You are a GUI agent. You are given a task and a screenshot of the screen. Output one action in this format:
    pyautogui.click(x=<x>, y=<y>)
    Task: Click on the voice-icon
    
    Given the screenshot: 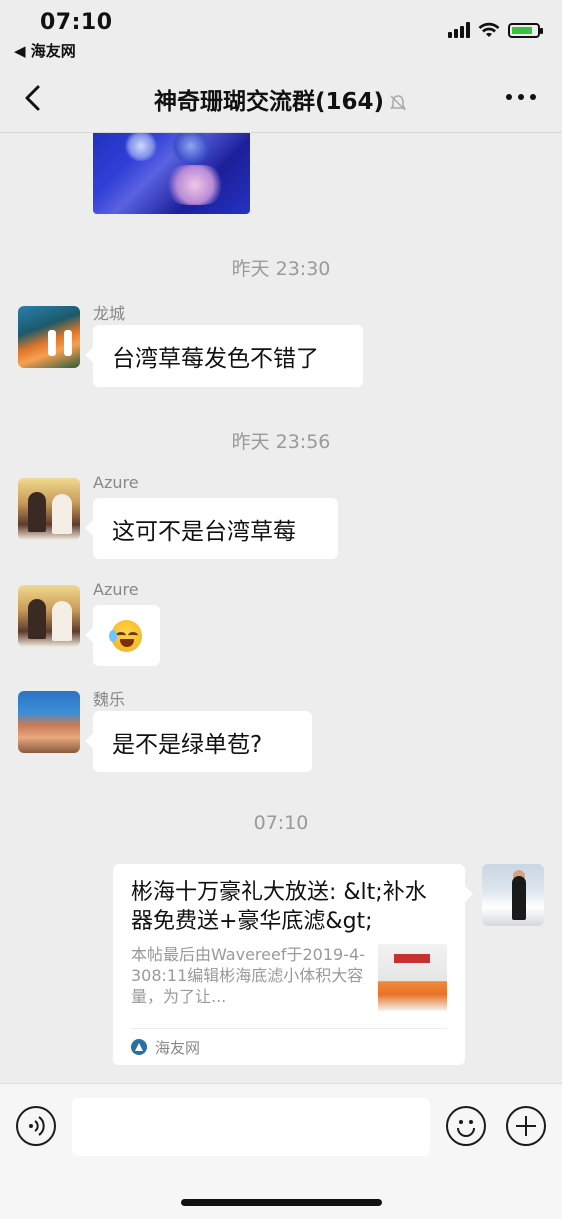 What is the action you would take?
    pyautogui.click(x=36, y=1126)
    